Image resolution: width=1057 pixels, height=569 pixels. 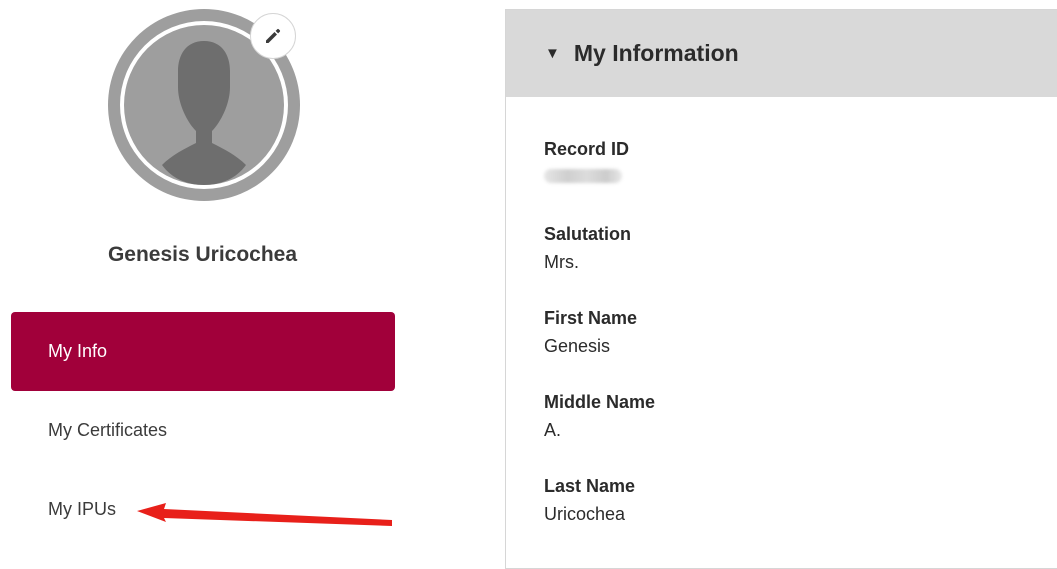 I want to click on field-label: Last Name, so click(x=590, y=486).